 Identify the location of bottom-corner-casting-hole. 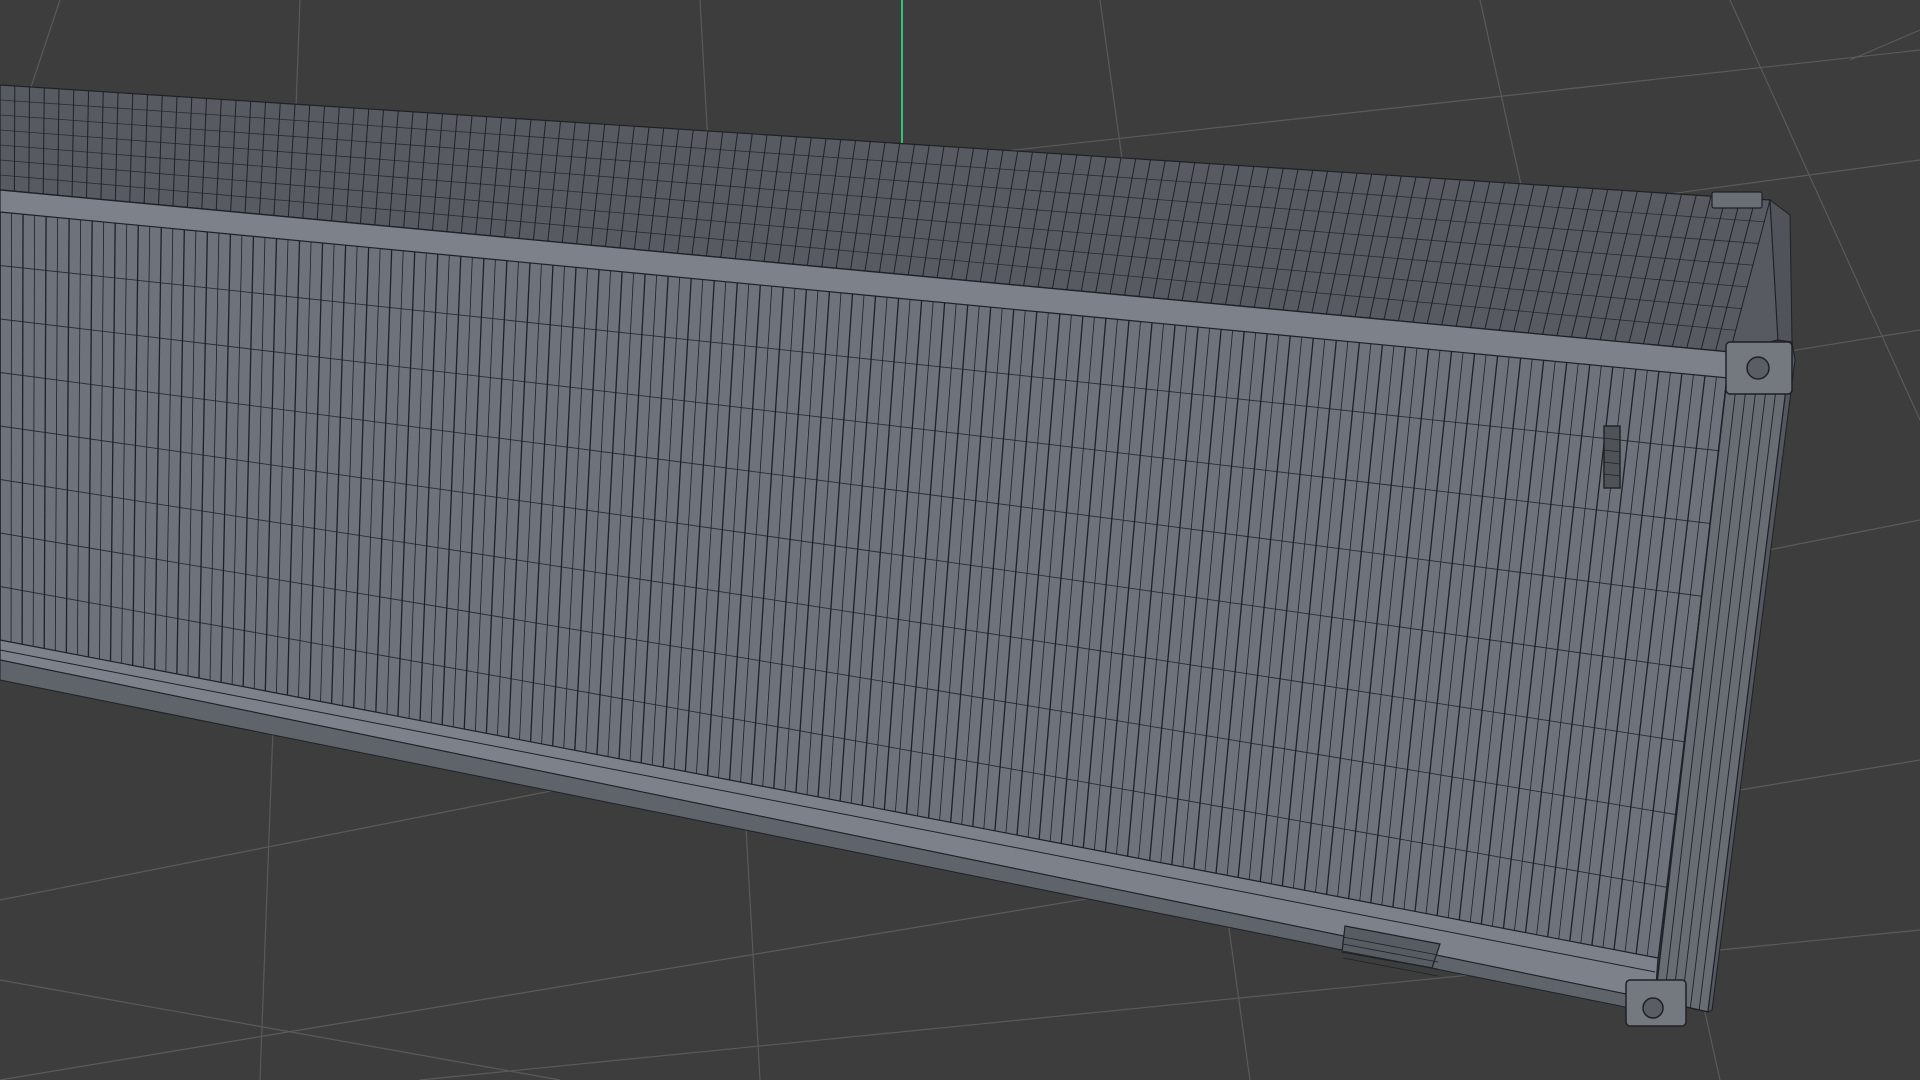
(1653, 1008).